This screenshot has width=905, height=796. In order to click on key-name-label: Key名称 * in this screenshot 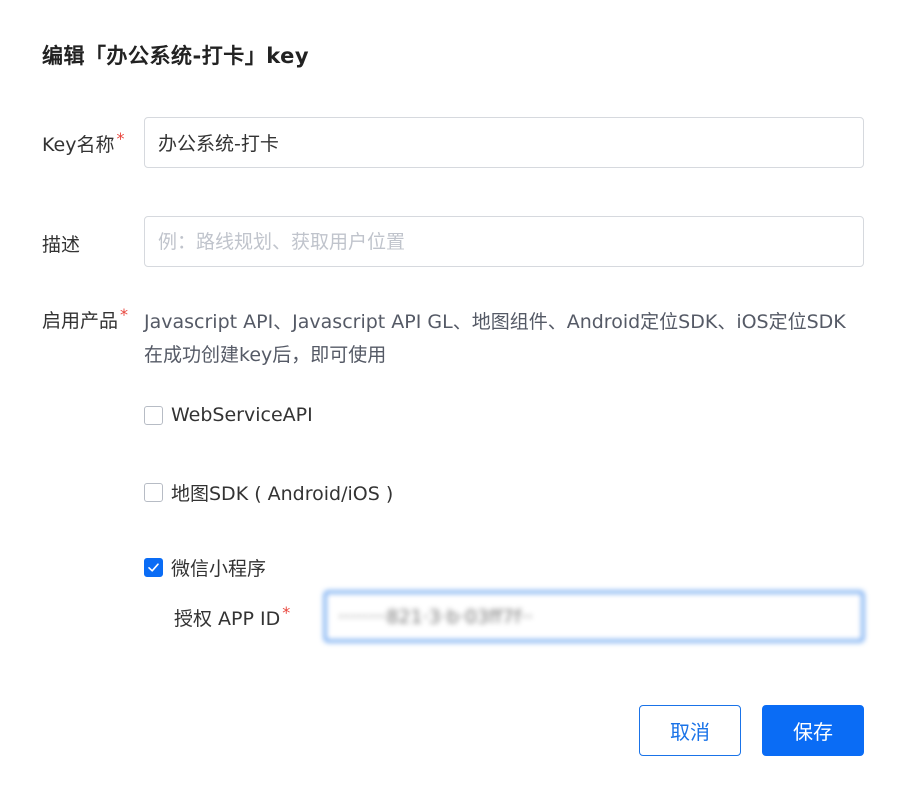, I will do `click(83, 143)`.